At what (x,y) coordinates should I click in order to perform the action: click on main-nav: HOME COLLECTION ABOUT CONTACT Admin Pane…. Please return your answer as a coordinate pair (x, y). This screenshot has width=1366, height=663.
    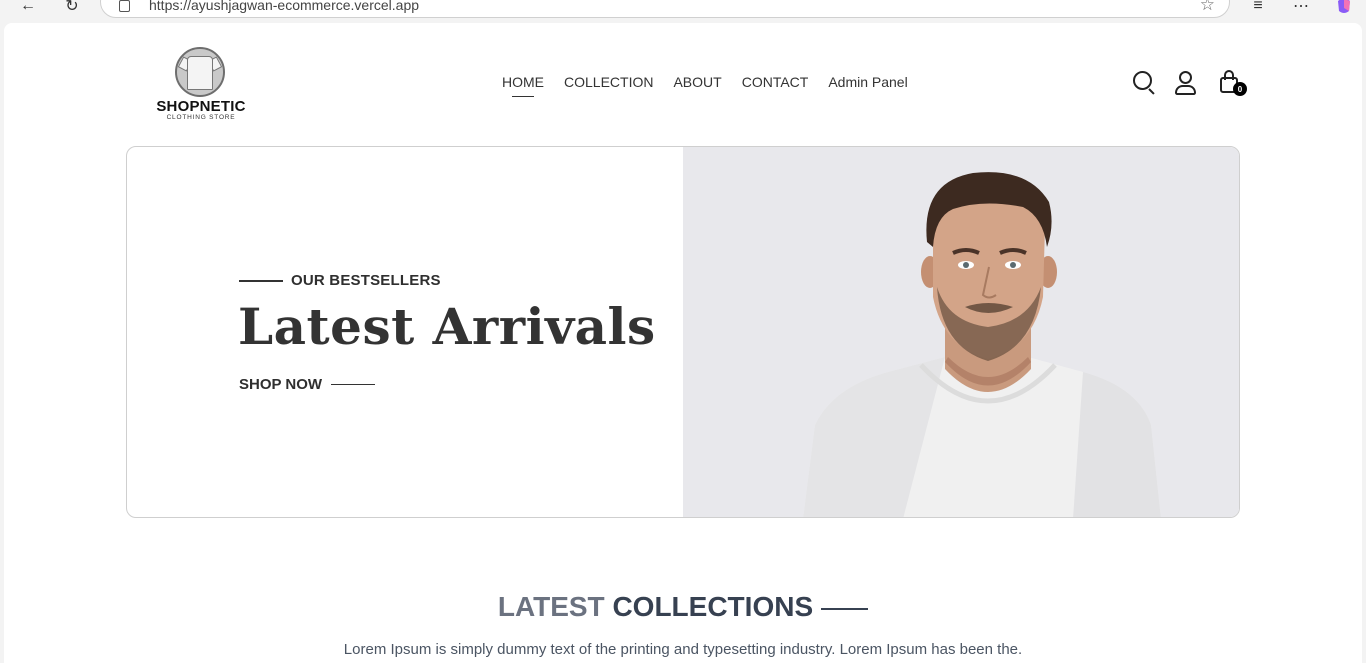
    Looking at the image, I should click on (705, 85).